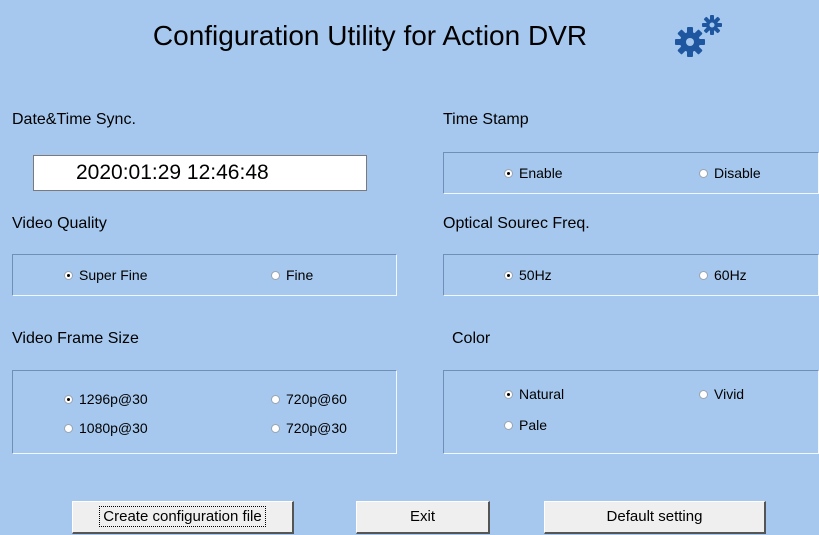  I want to click on color-natural-radio: Natural, so click(534, 394).